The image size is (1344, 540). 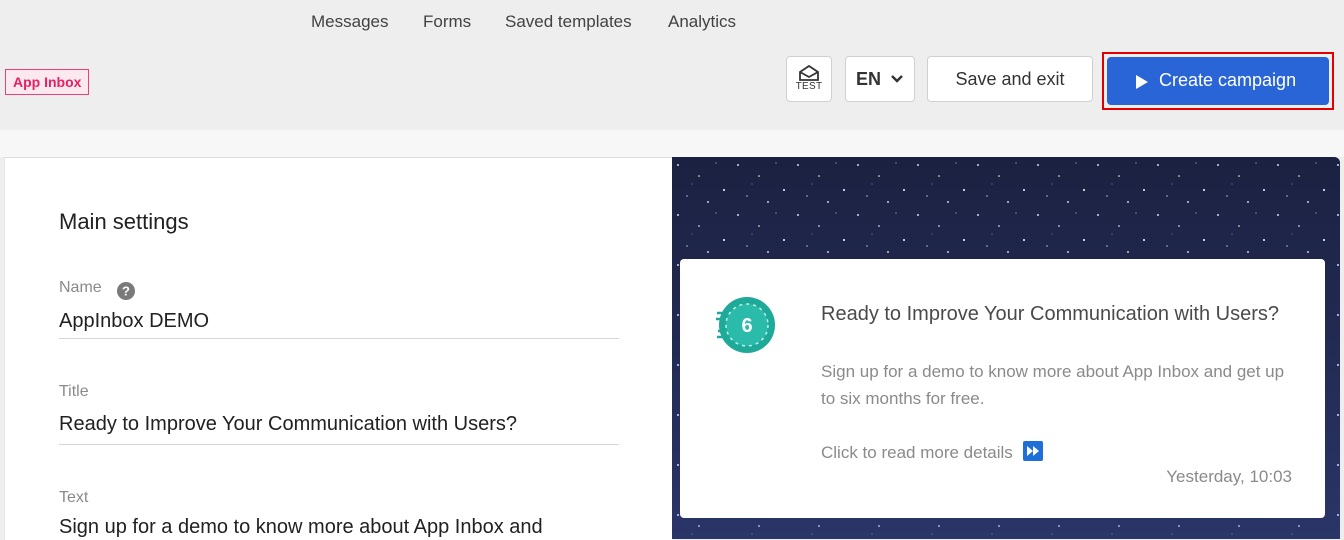 I want to click on section-title: Main settings, so click(x=124, y=221).